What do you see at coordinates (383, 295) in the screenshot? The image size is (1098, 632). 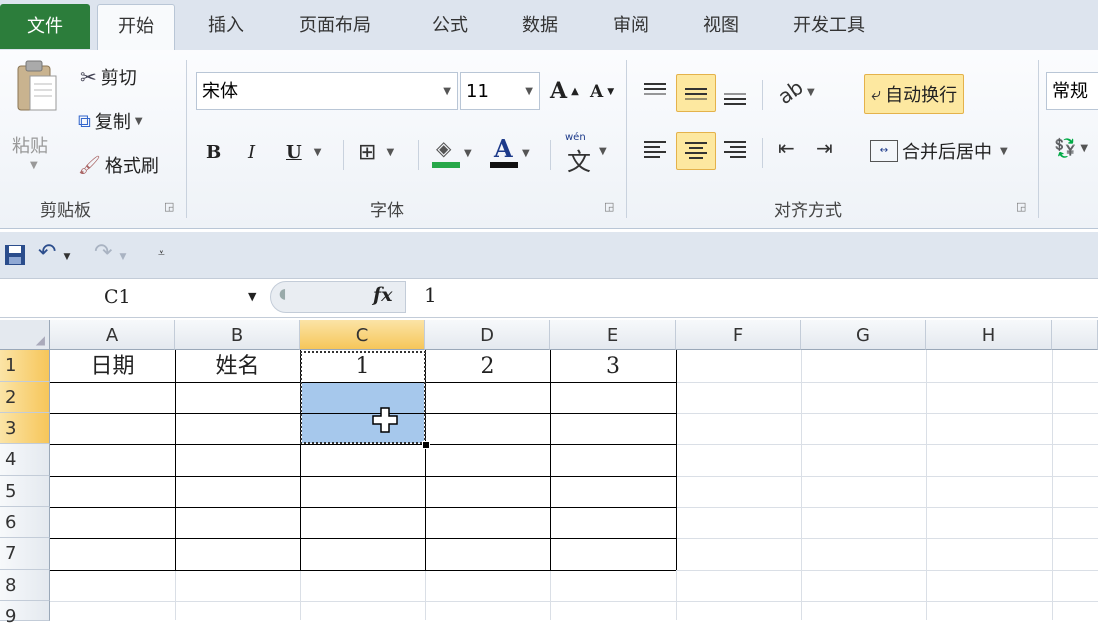 I see `insert-function-button: fx` at bounding box center [383, 295].